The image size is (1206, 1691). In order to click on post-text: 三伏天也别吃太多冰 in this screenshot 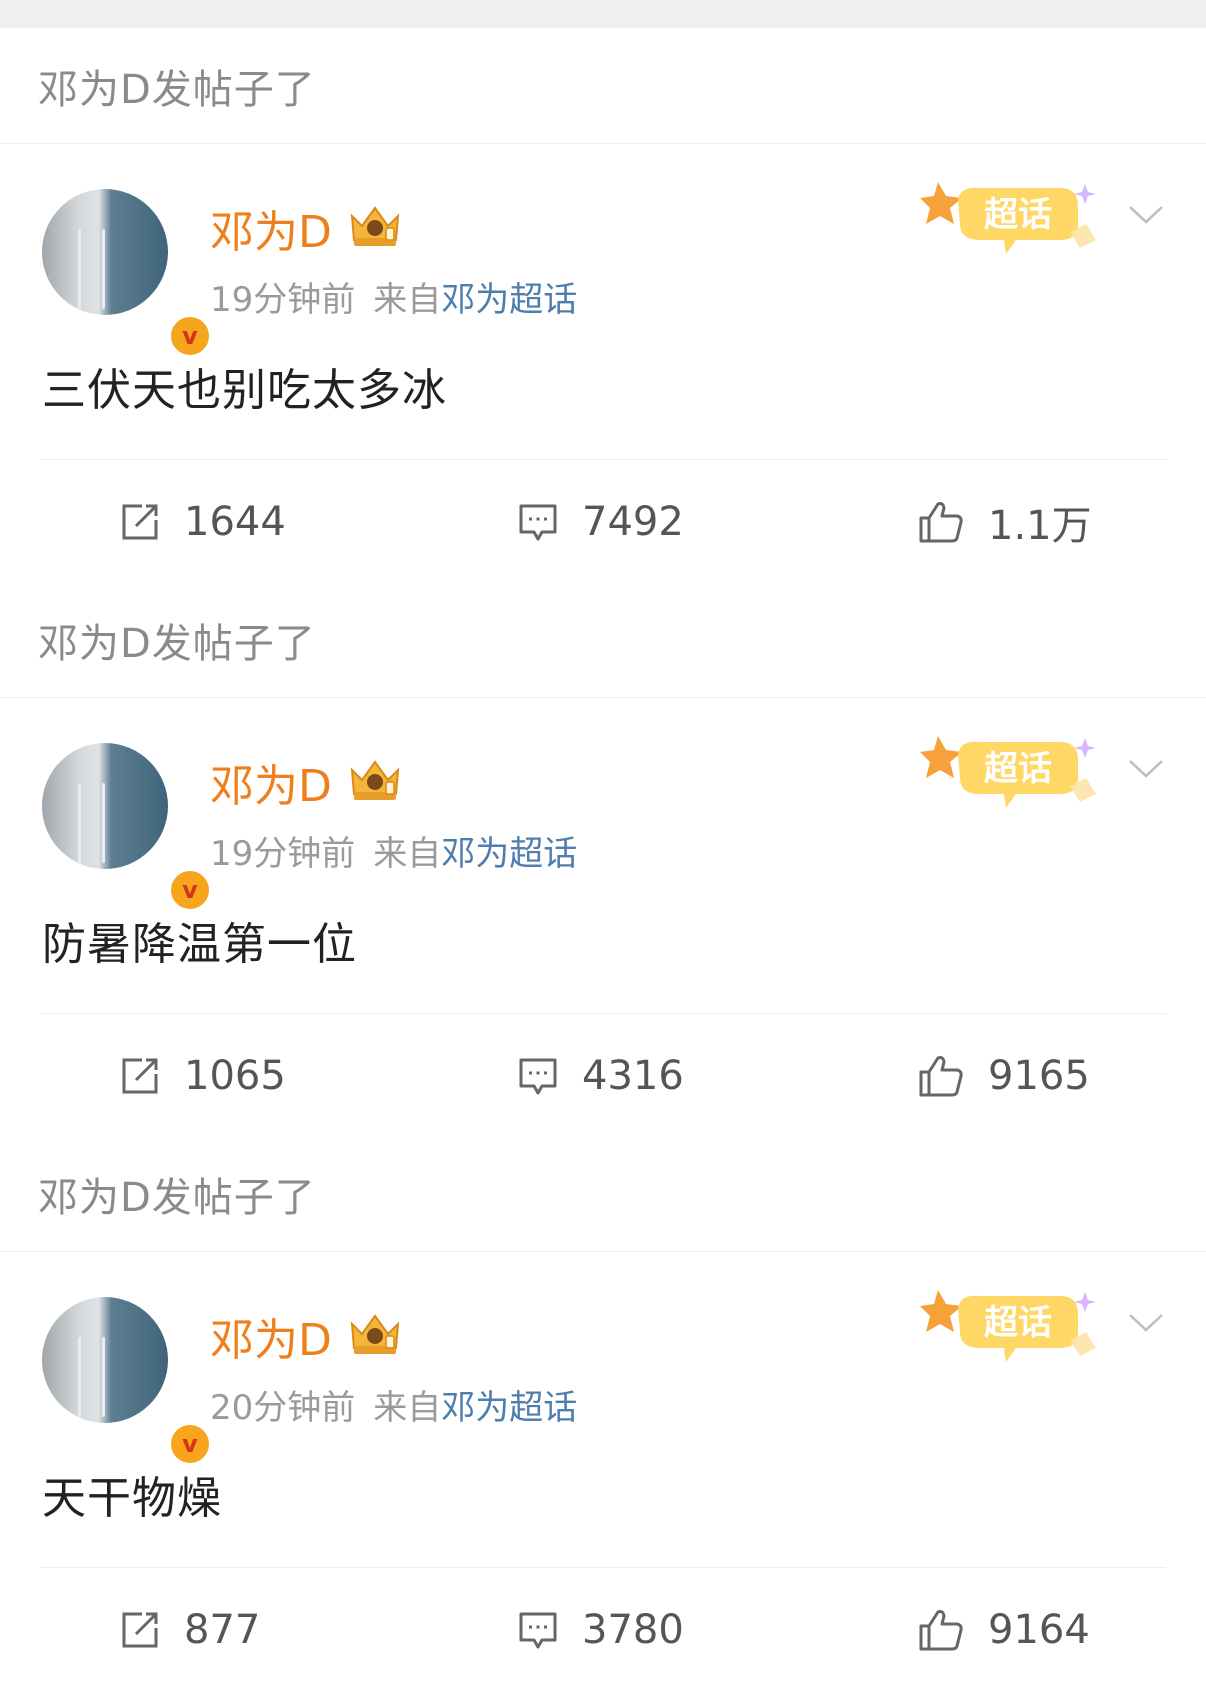, I will do `click(244, 386)`.